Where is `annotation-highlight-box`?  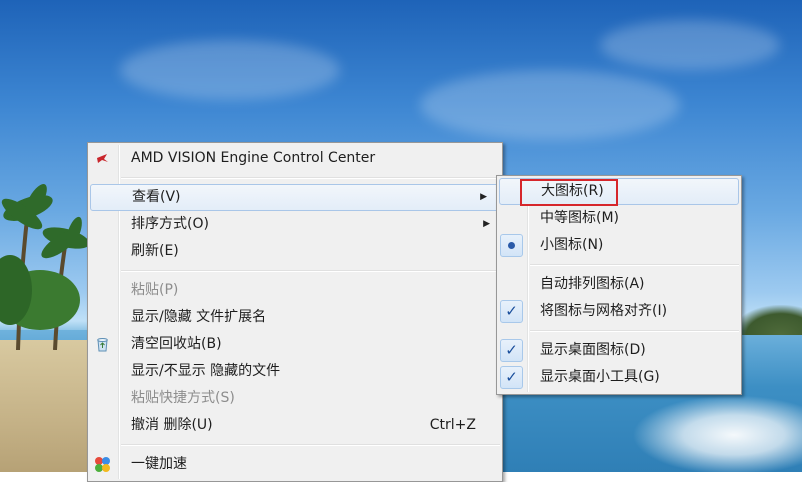
annotation-highlight-box is located at coordinates (569, 192).